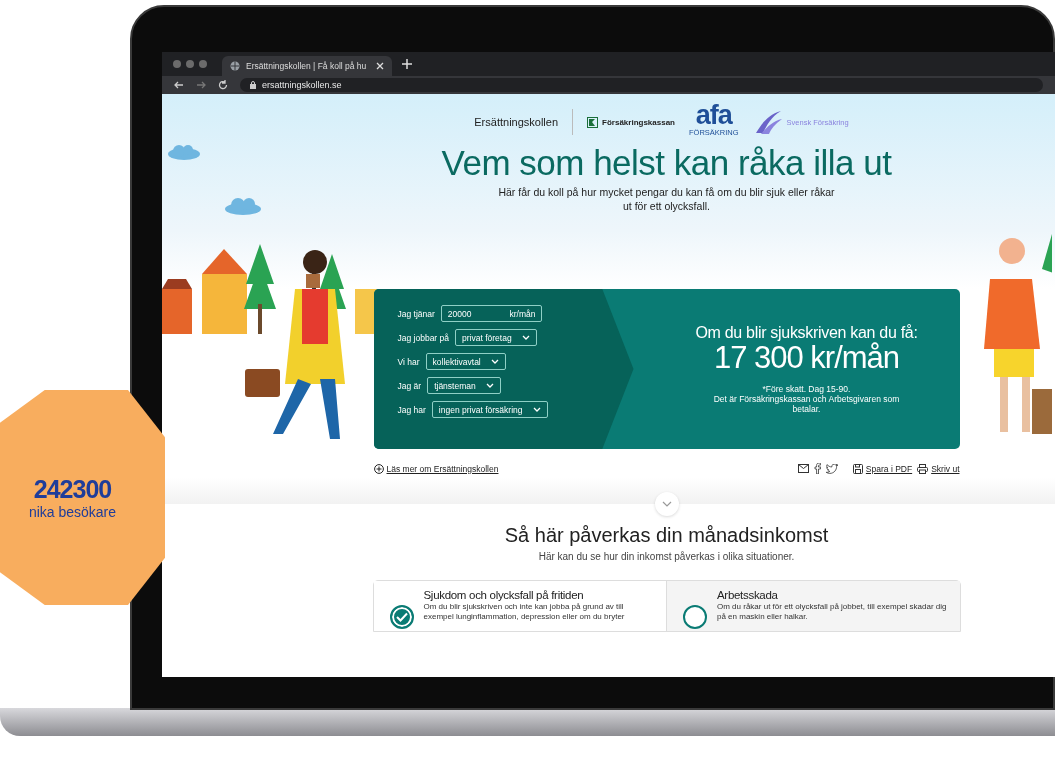  Describe the element at coordinates (522, 313) in the screenshot. I see `input-unit: kr/mån` at that location.